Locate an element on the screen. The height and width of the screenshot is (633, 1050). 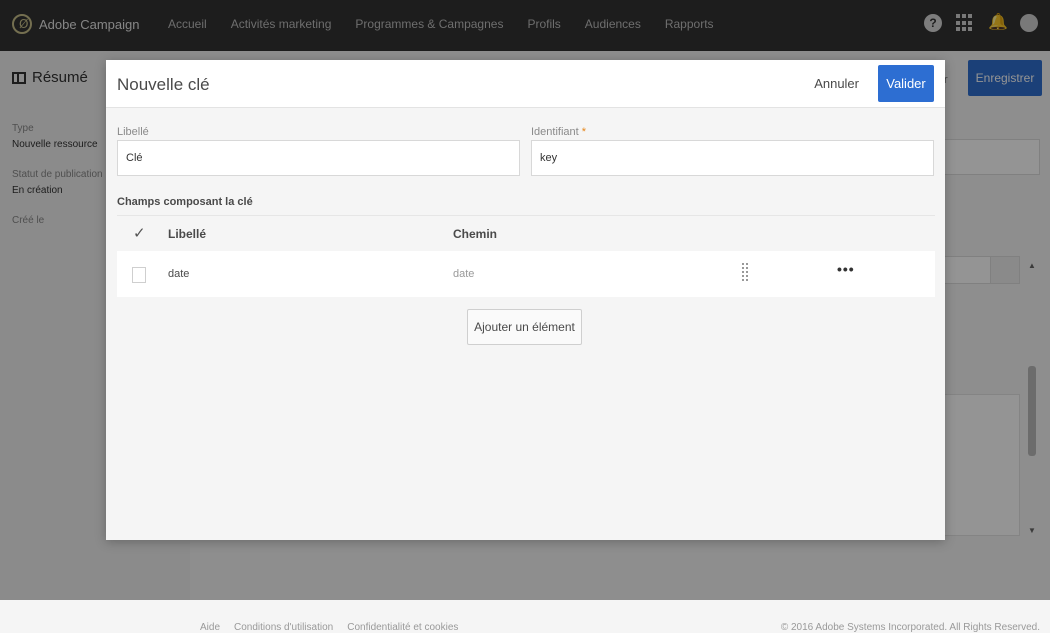
table-header: ✓ Libellé Chemin is located at coordinates (526, 233).